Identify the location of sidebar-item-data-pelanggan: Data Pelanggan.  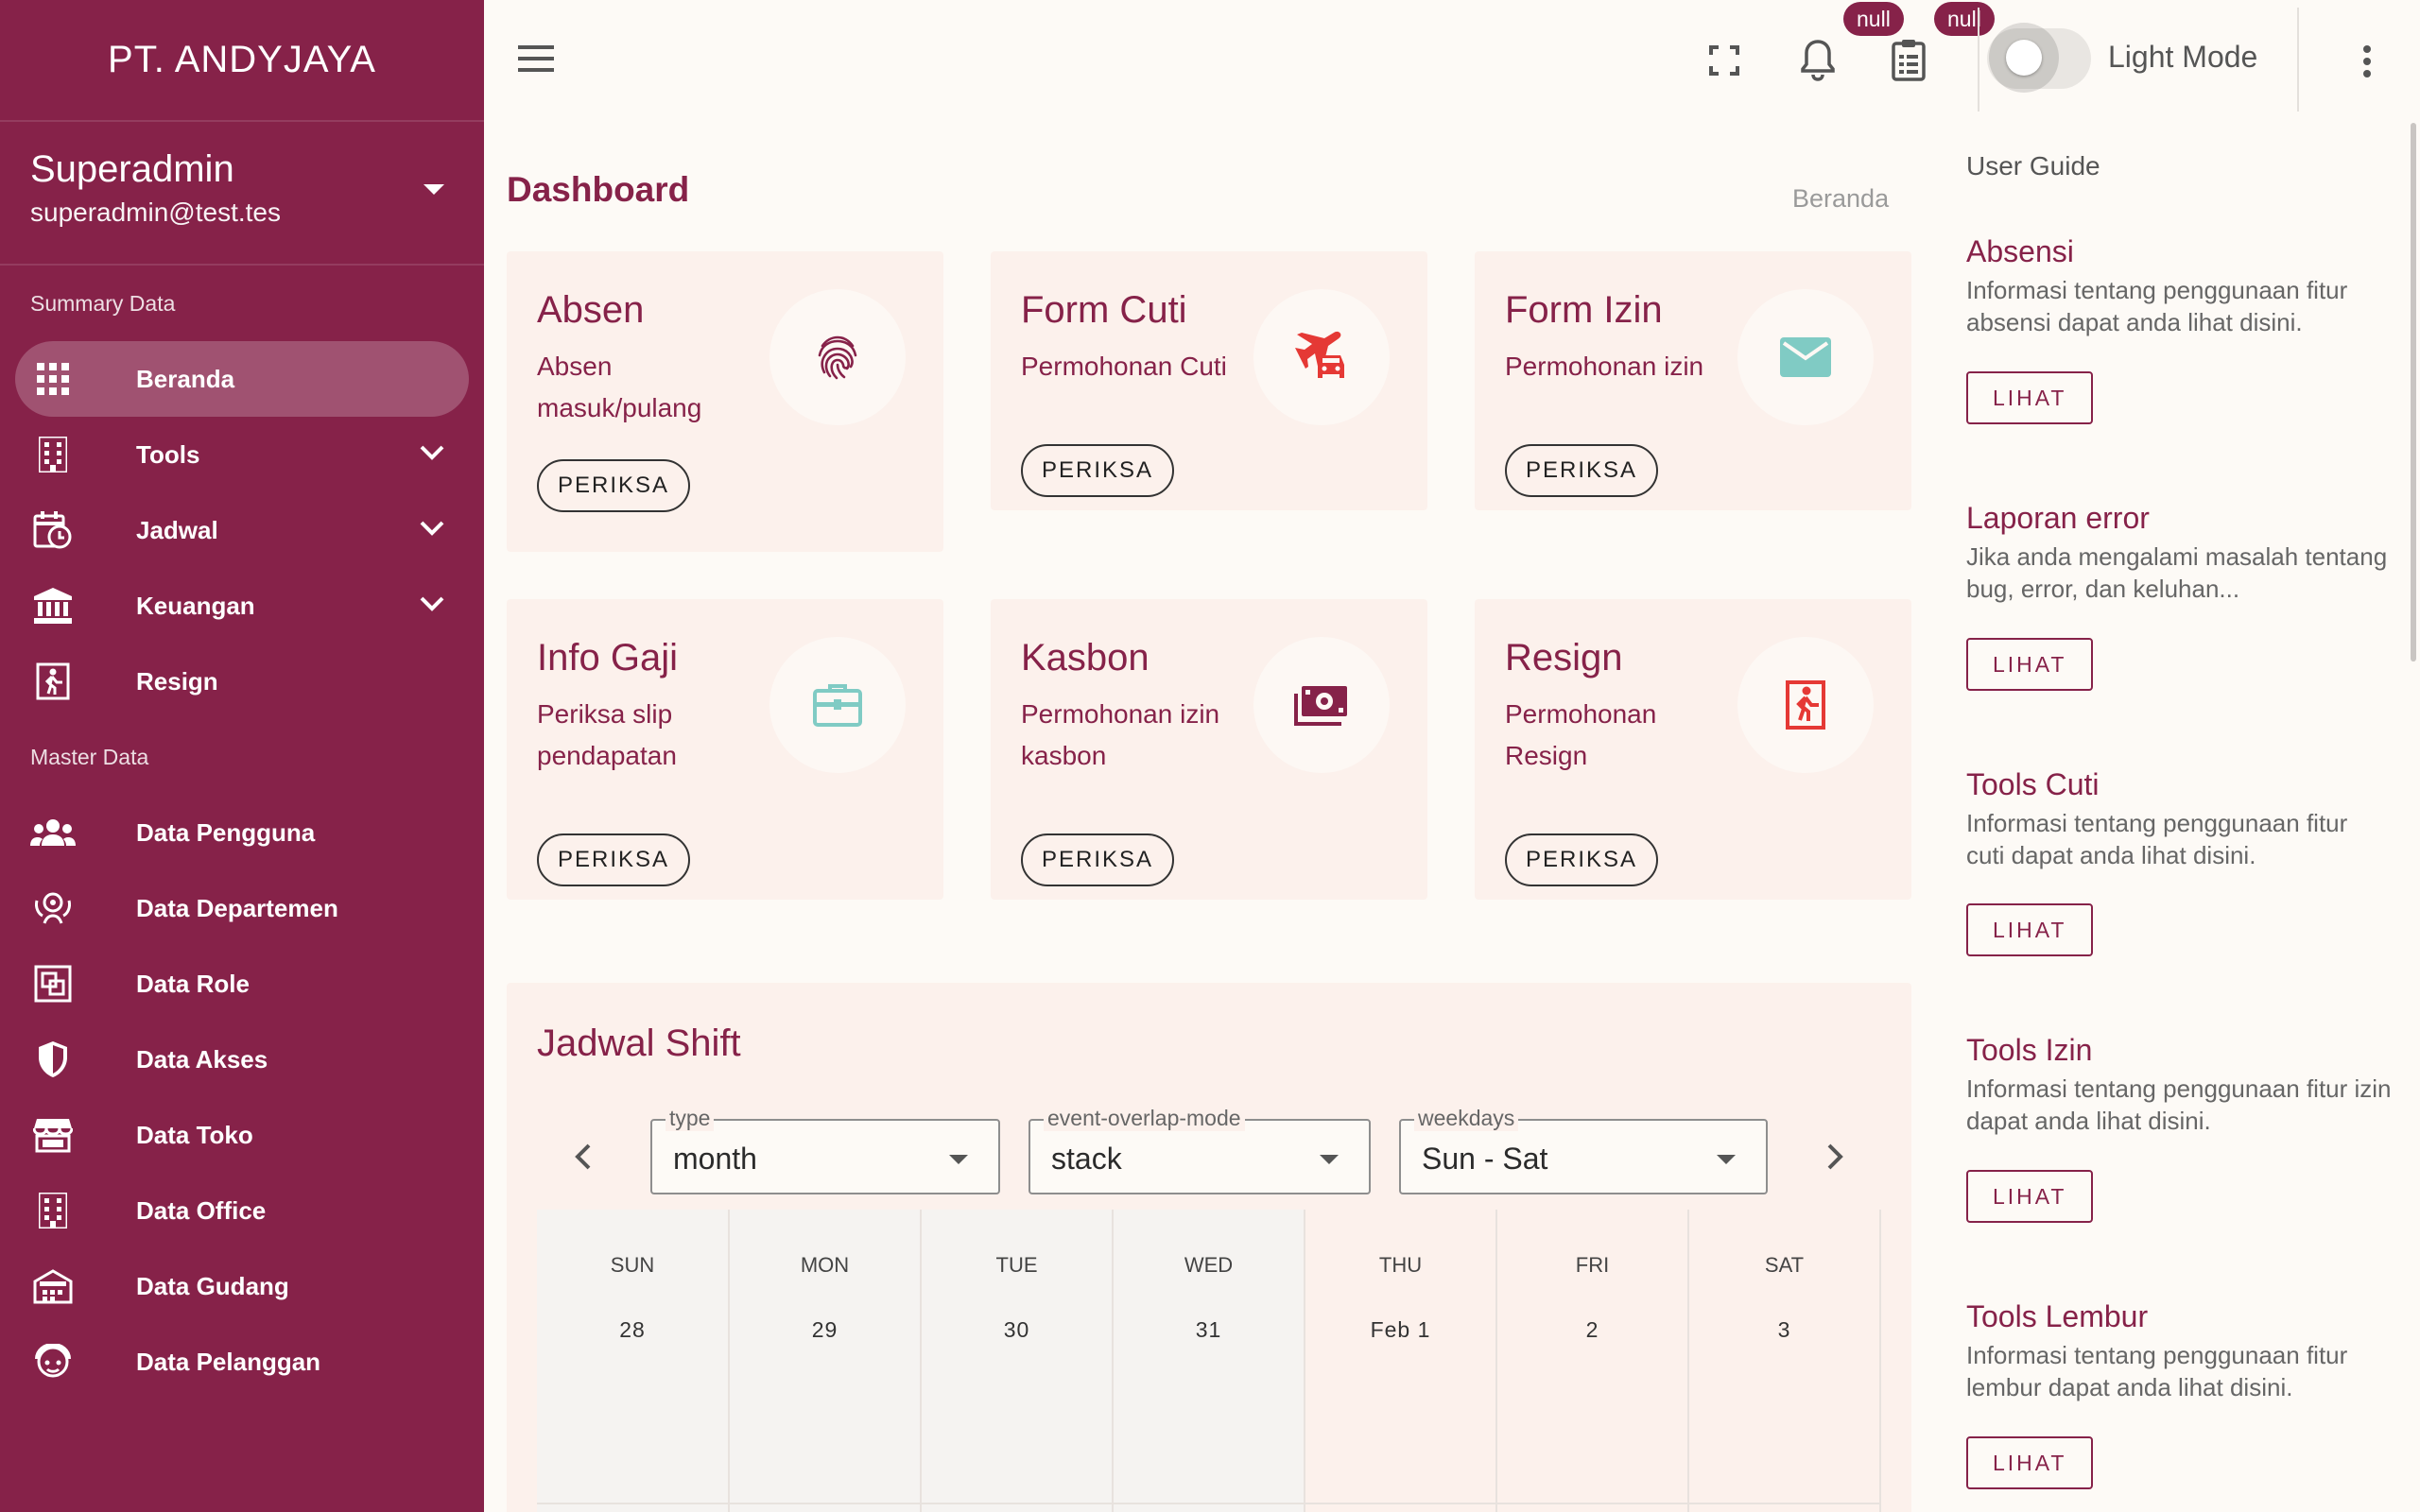
(242, 1362).